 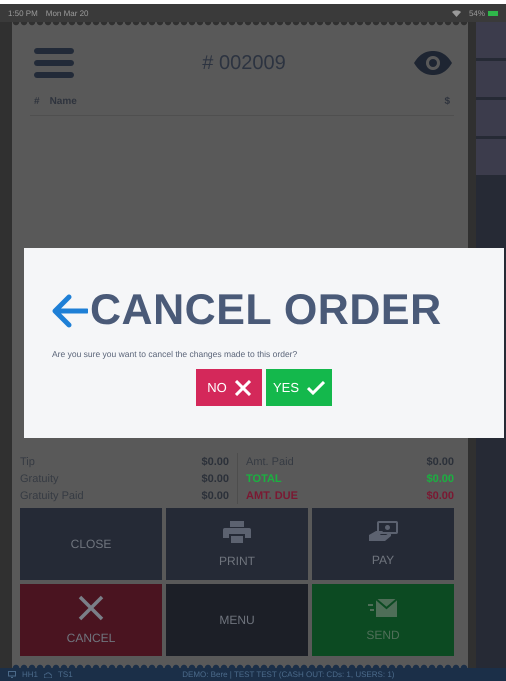 I want to click on battery-icon, so click(x=493, y=13).